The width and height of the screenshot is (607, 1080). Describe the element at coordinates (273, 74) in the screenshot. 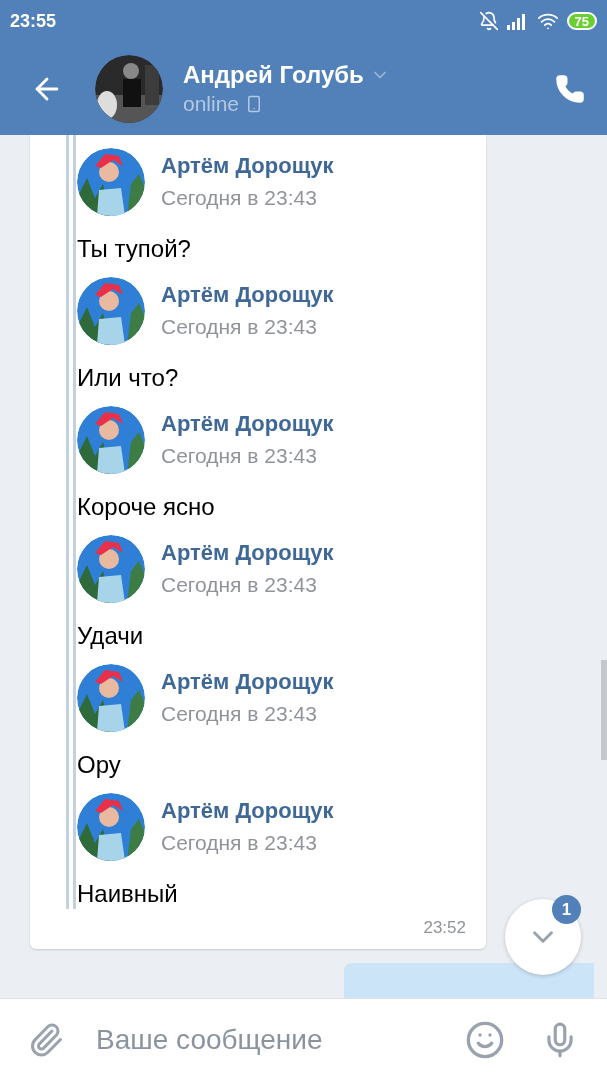

I see `contact-name: Андрей Голубь` at that location.